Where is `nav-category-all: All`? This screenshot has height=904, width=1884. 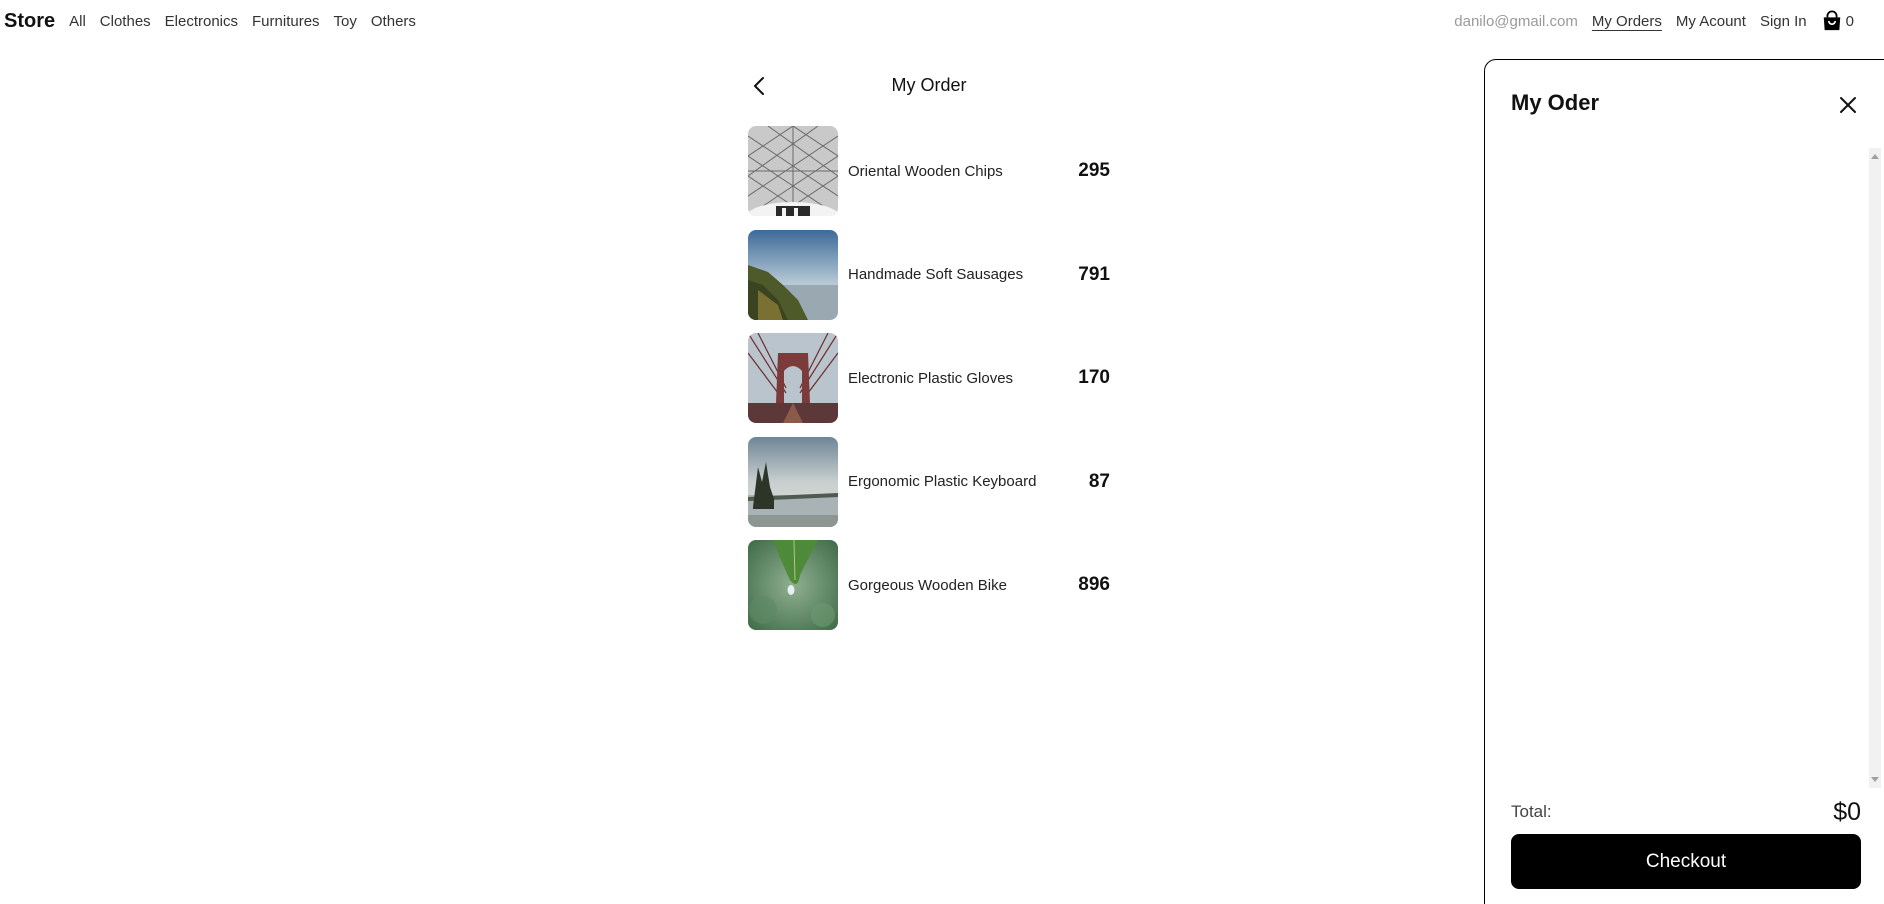
nav-category-all: All is located at coordinates (77, 21).